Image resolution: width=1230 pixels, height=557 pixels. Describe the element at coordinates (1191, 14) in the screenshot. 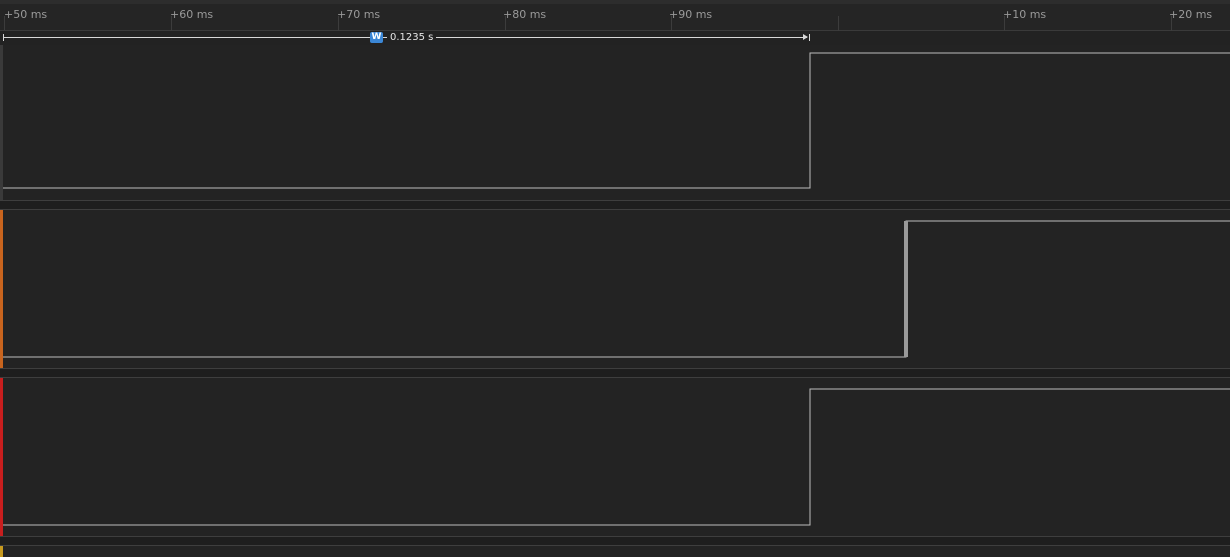

I see `tick-label: +20 ms` at that location.